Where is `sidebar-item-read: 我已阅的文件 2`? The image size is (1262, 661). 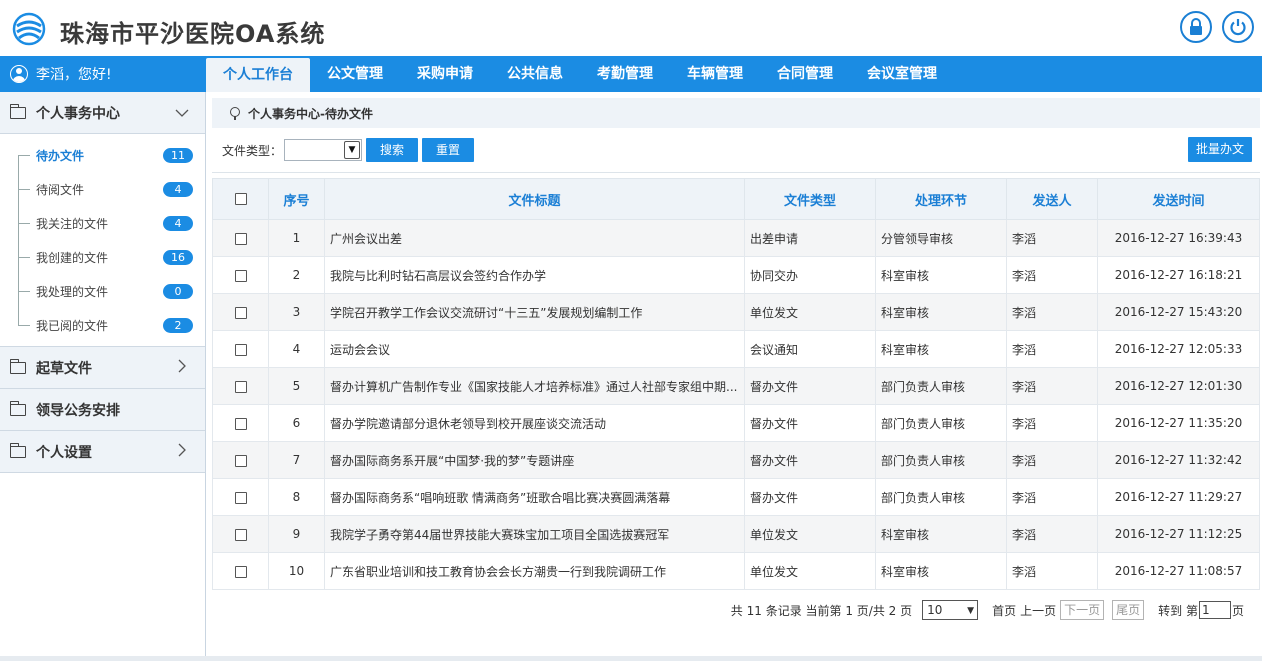 sidebar-item-read: 我已阅的文件 2 is located at coordinates (102, 325).